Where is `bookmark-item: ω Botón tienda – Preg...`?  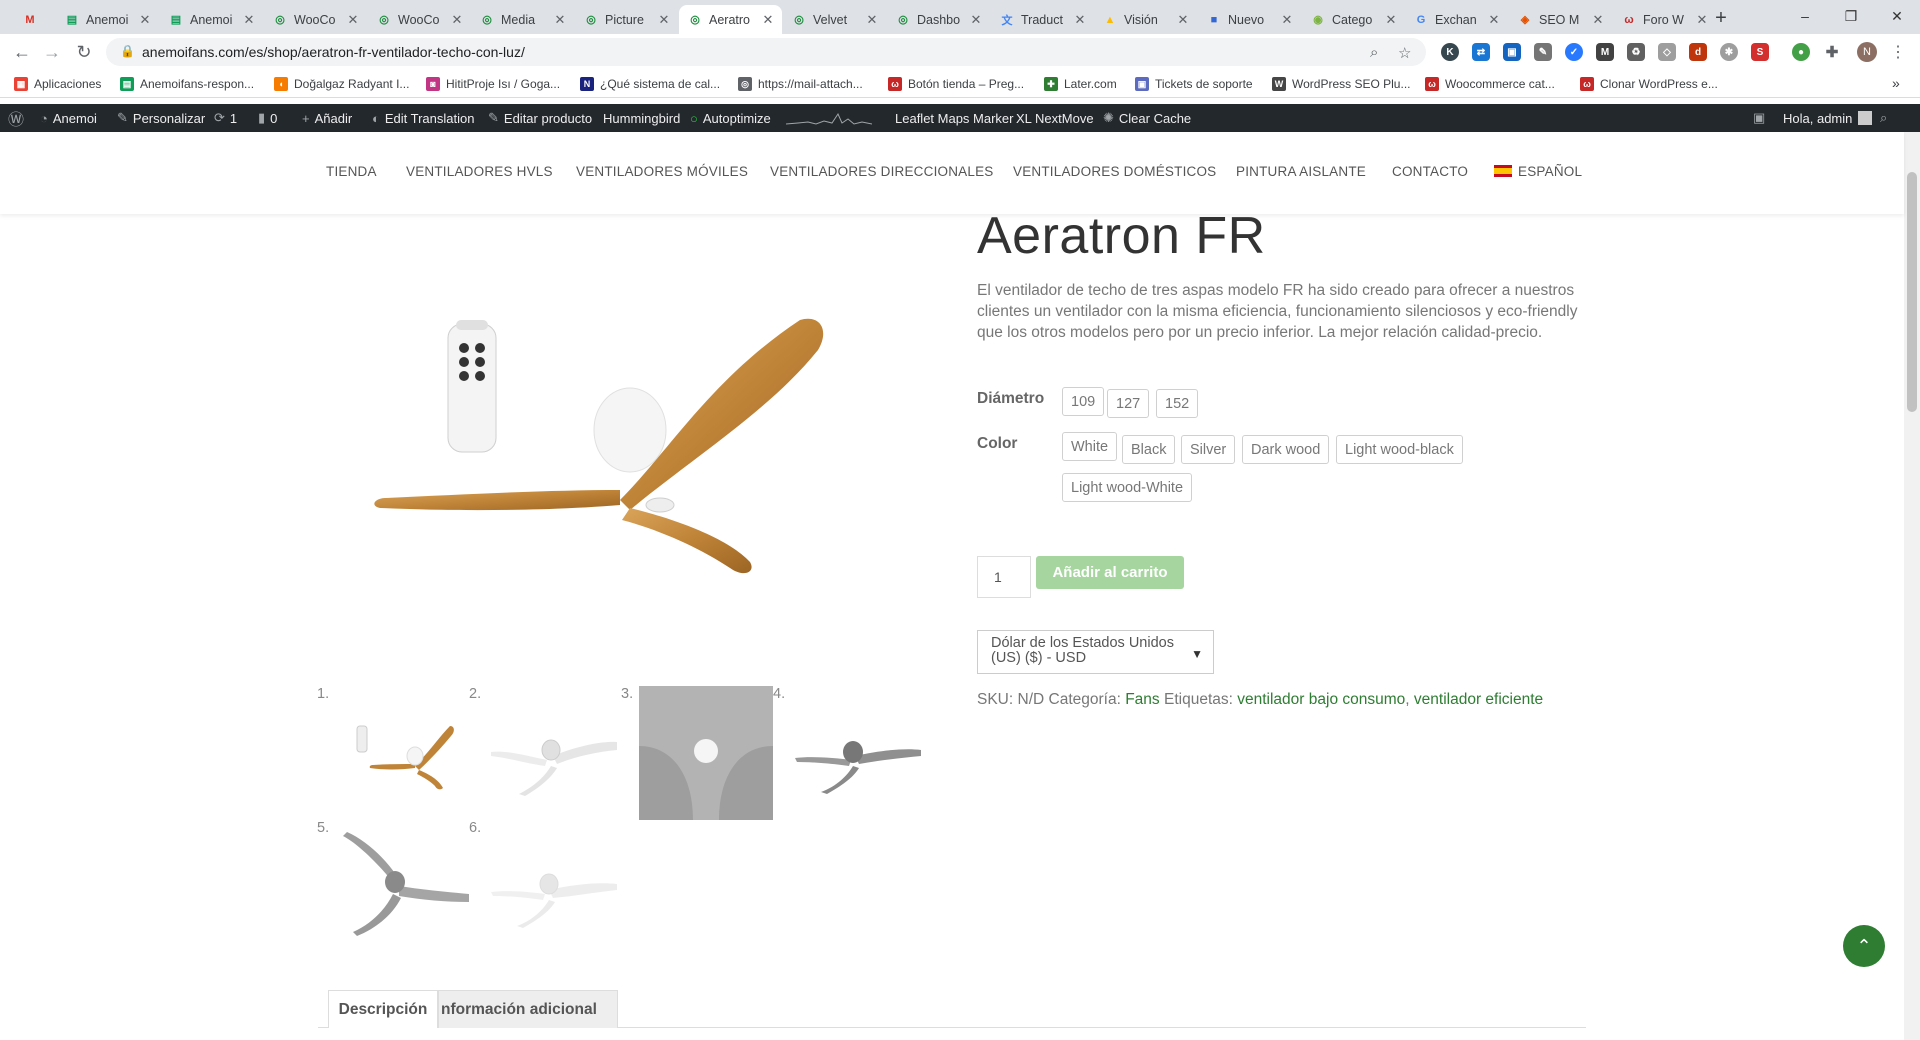 bookmark-item: ω Botón tienda – Preg... is located at coordinates (956, 84).